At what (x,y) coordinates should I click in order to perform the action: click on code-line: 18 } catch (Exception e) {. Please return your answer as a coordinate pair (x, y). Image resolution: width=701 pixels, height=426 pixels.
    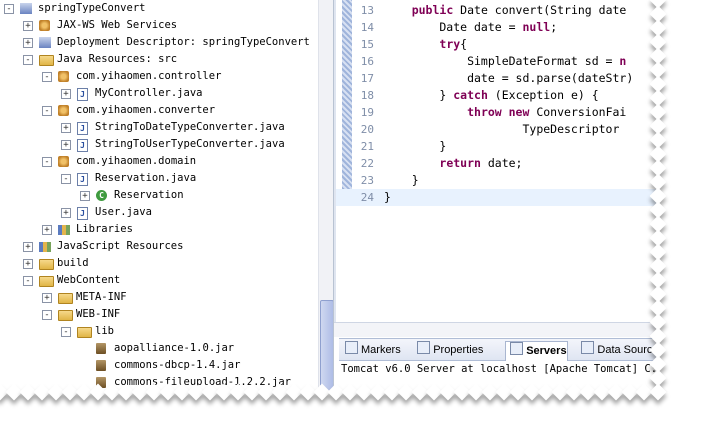
    Looking at the image, I should click on (500, 95).